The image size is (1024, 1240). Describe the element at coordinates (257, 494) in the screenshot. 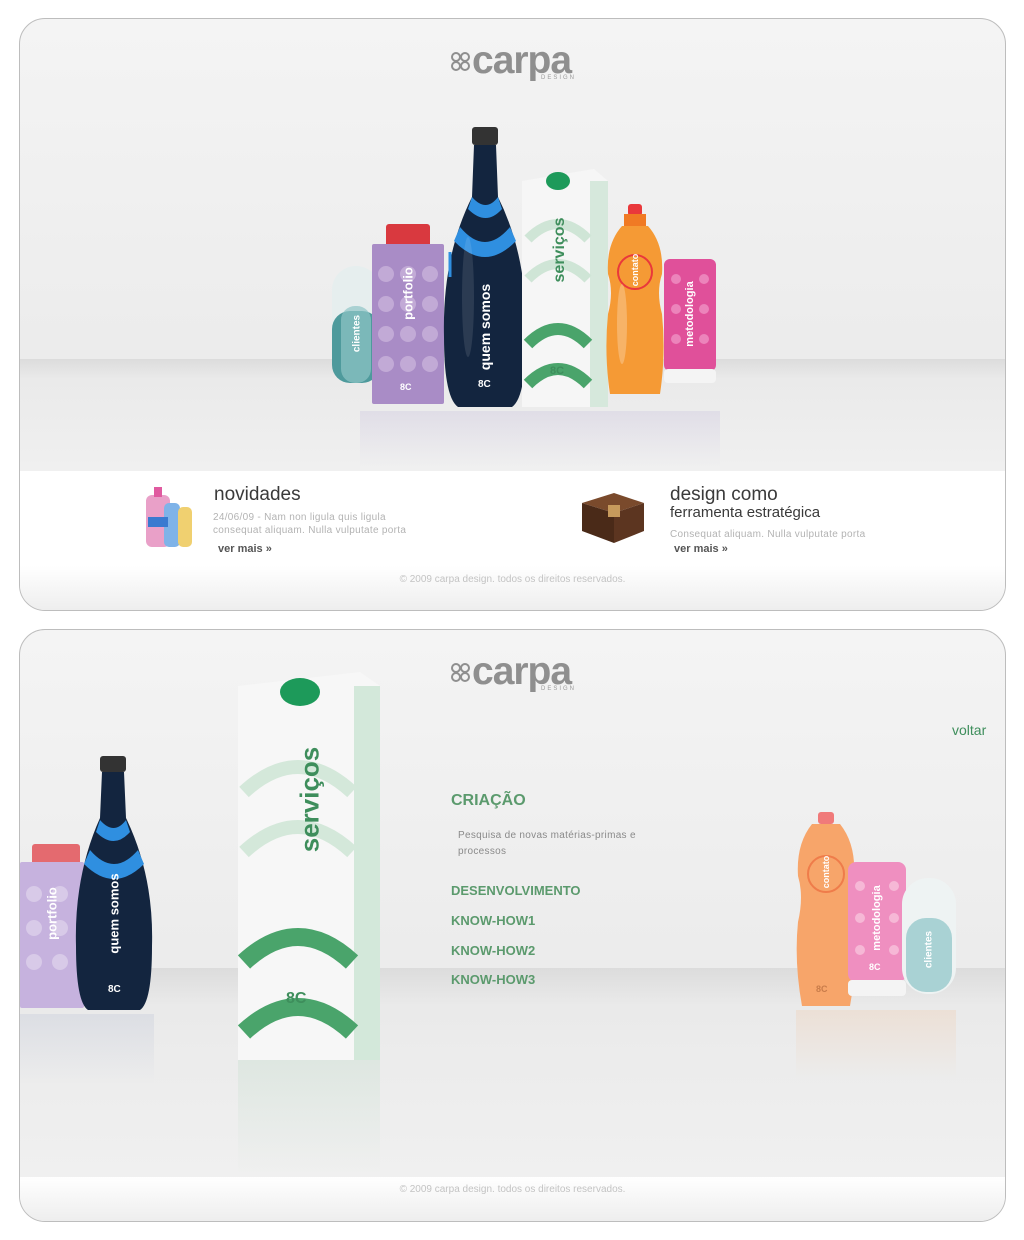

I see `news-title: novidades` at that location.